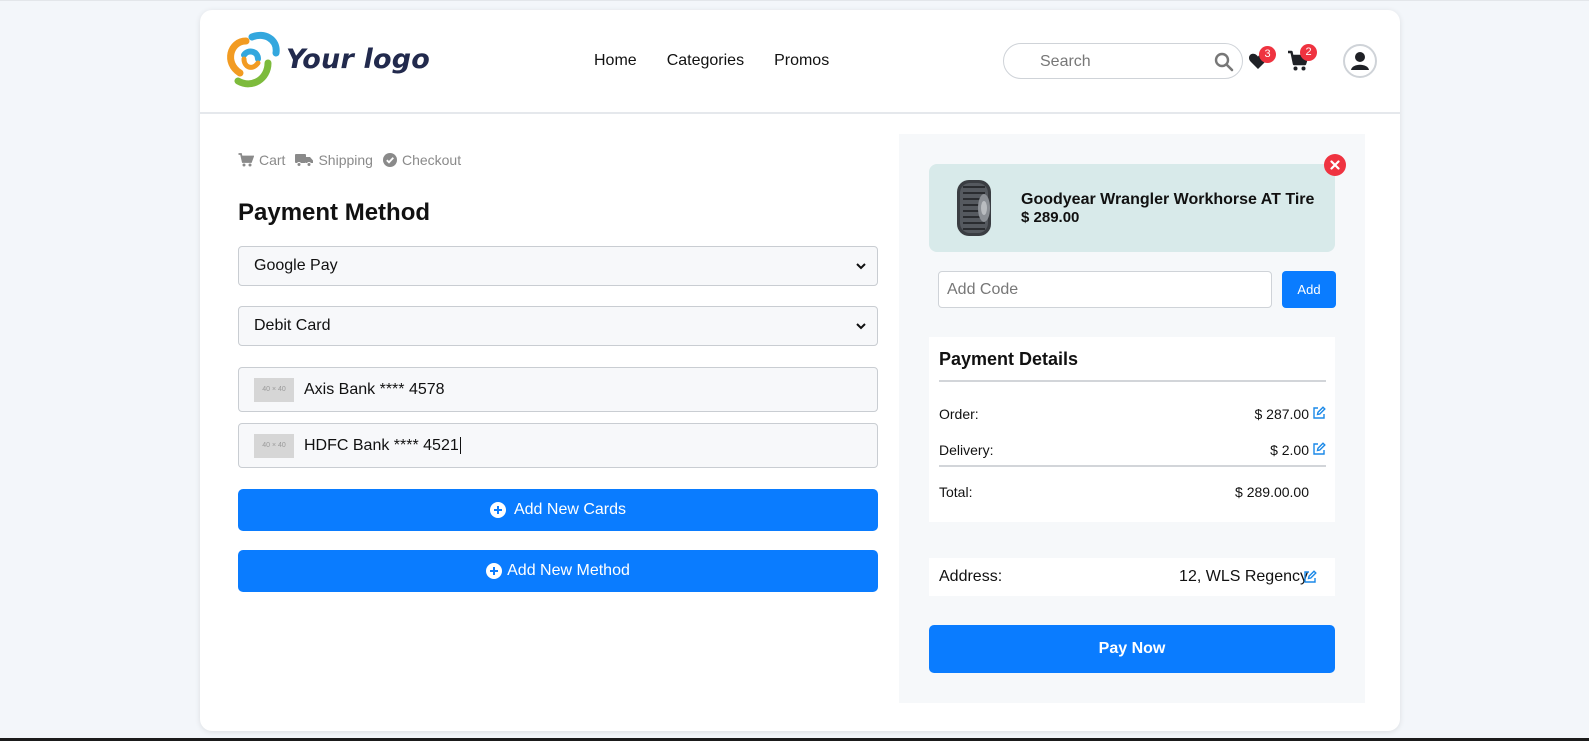 The image size is (1589, 741). Describe the element at coordinates (389, 160) in the screenshot. I see `check-circle-icon` at that location.